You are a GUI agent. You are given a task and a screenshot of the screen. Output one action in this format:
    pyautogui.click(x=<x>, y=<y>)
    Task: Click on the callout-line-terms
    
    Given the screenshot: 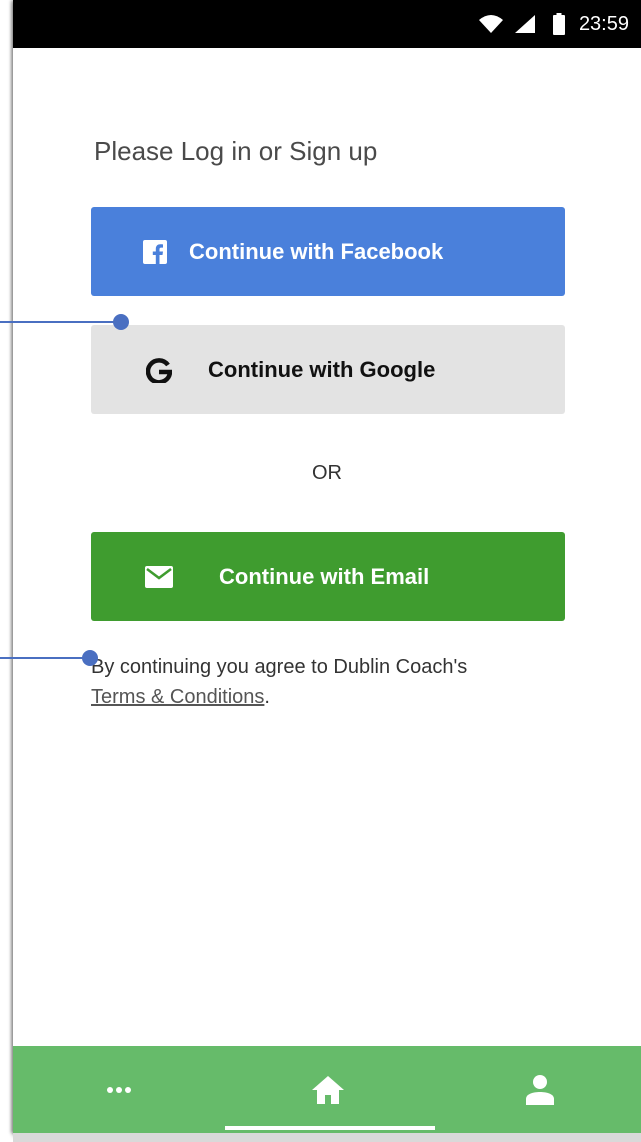 What is the action you would take?
    pyautogui.click(x=45, y=658)
    